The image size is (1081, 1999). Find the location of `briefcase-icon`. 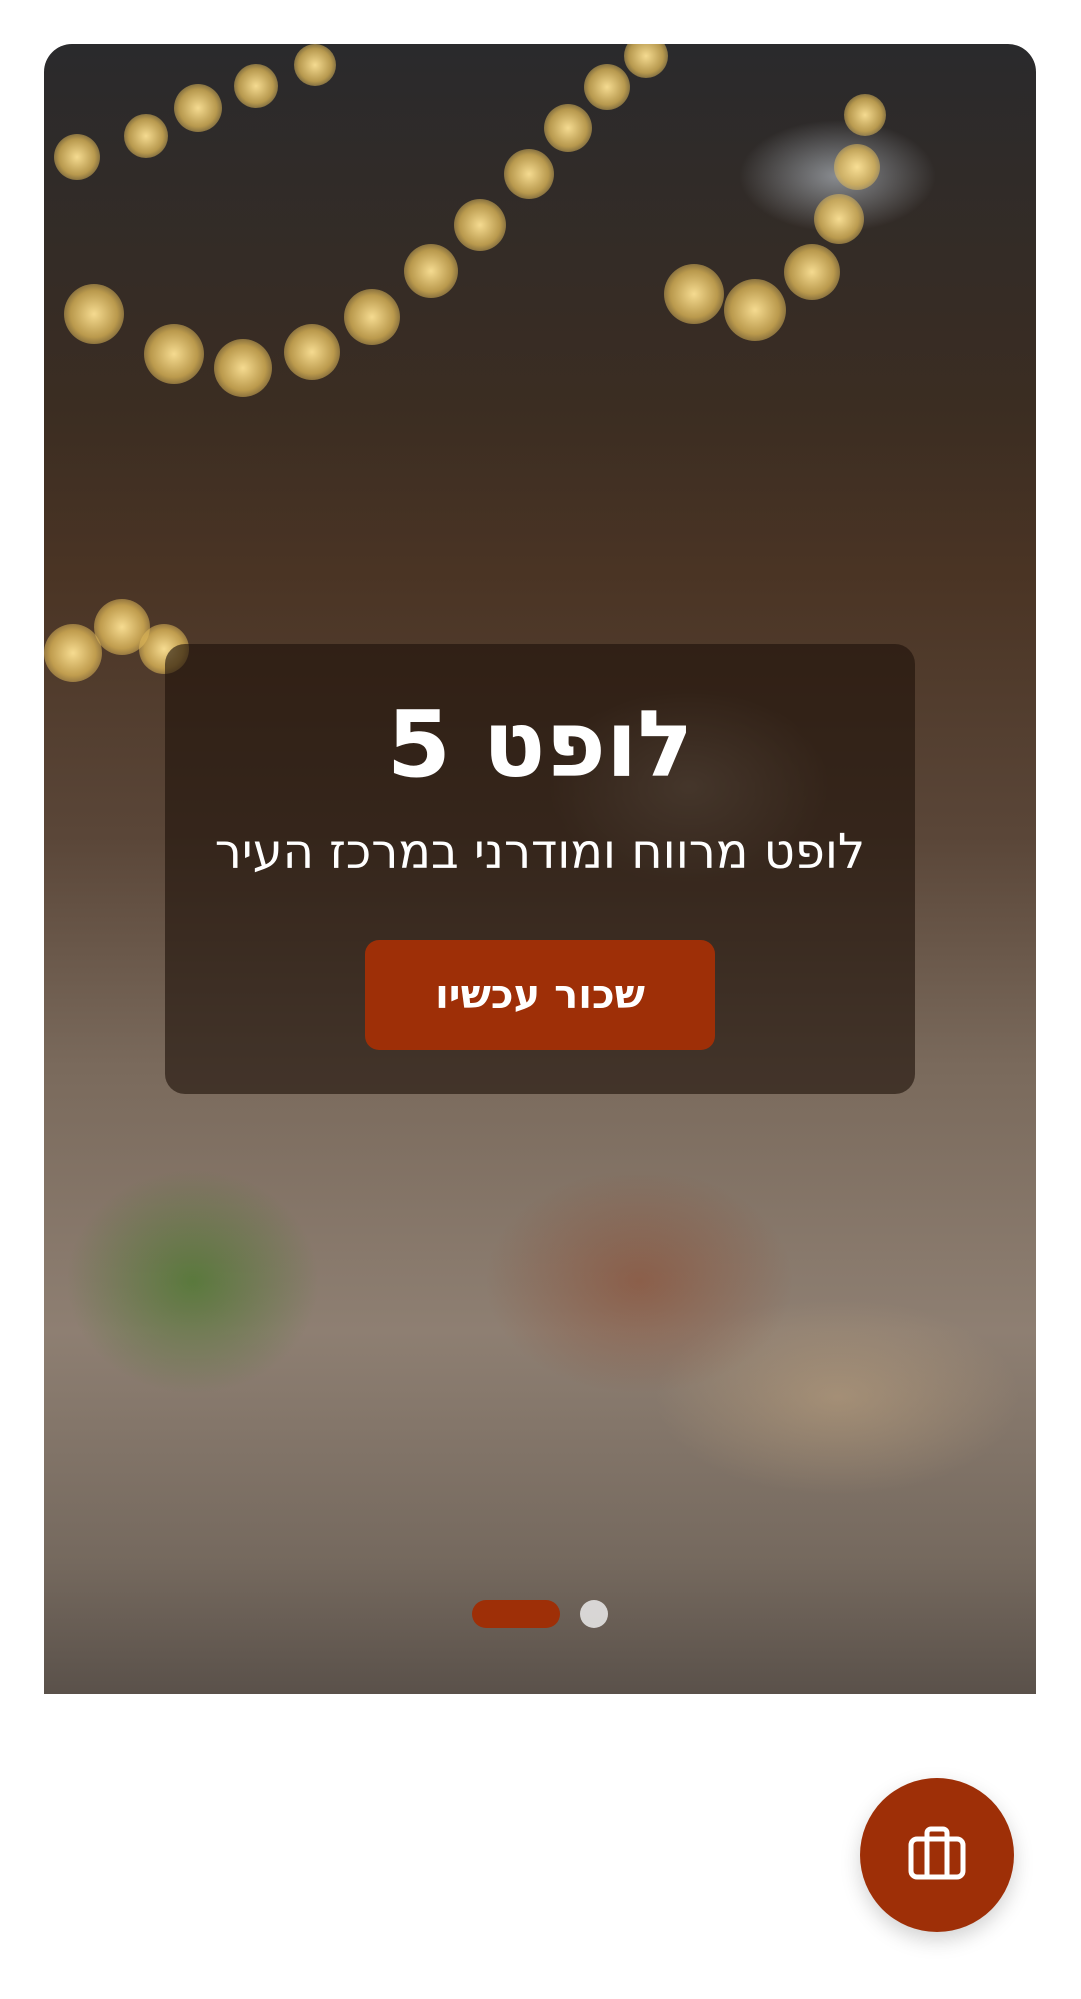

briefcase-icon is located at coordinates (937, 1855).